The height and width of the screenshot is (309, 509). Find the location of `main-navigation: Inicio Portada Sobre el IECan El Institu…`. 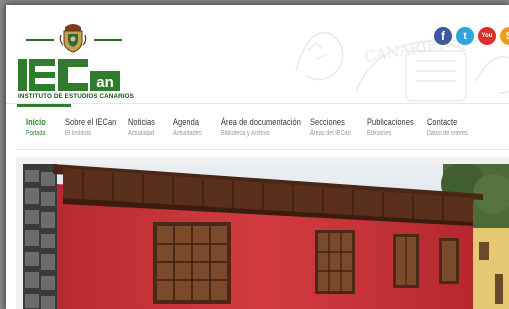

main-navigation: Inicio Portada Sobre el IECan El Institu… is located at coordinates (257, 126).